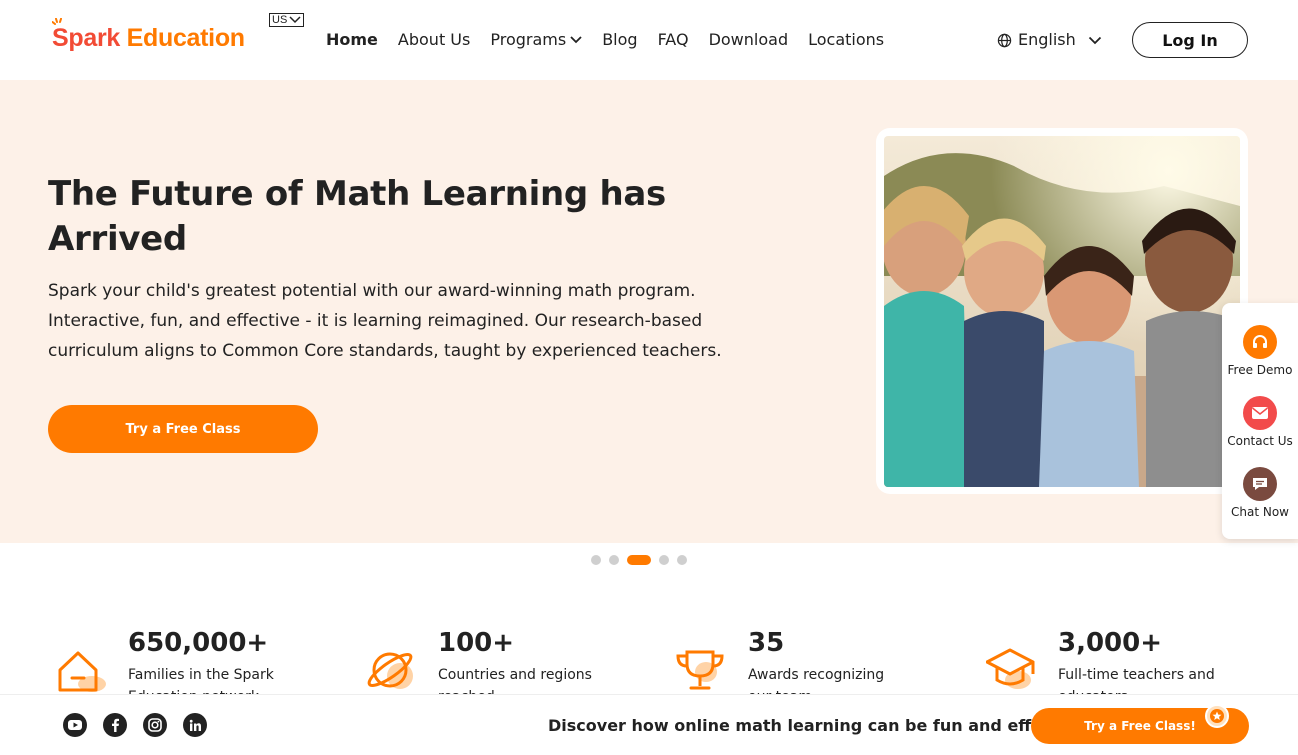  I want to click on logo-text: Spark Education, so click(148, 38).